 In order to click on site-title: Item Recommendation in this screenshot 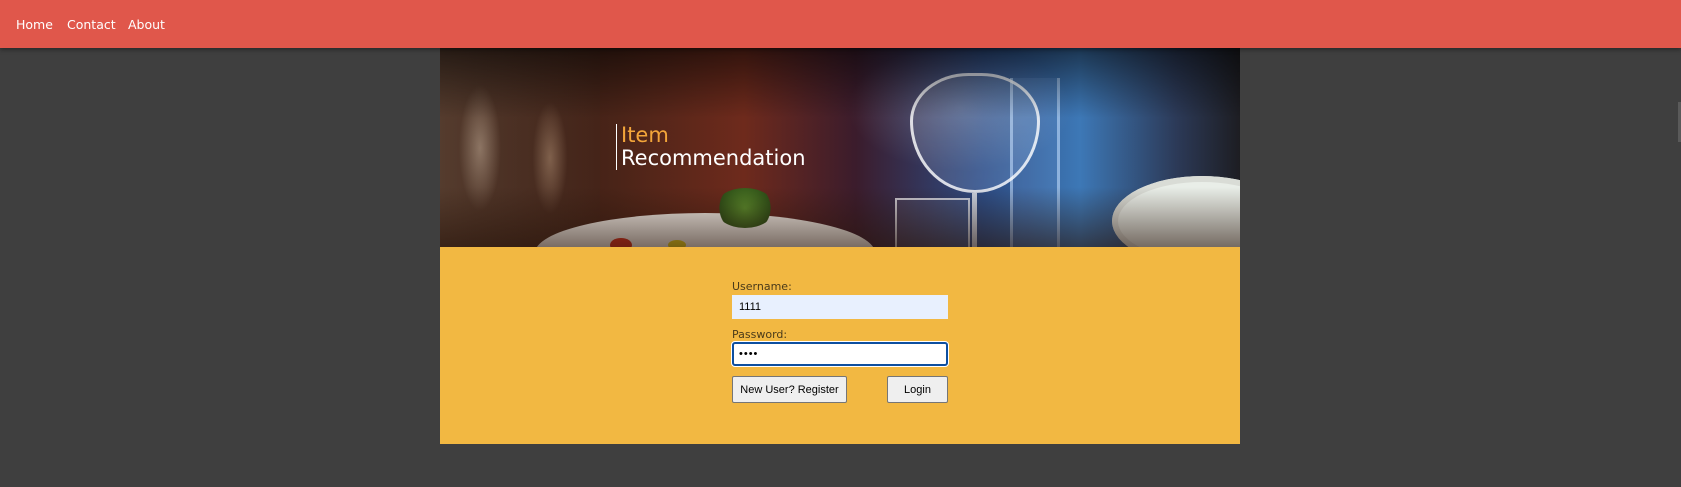, I will do `click(711, 147)`.